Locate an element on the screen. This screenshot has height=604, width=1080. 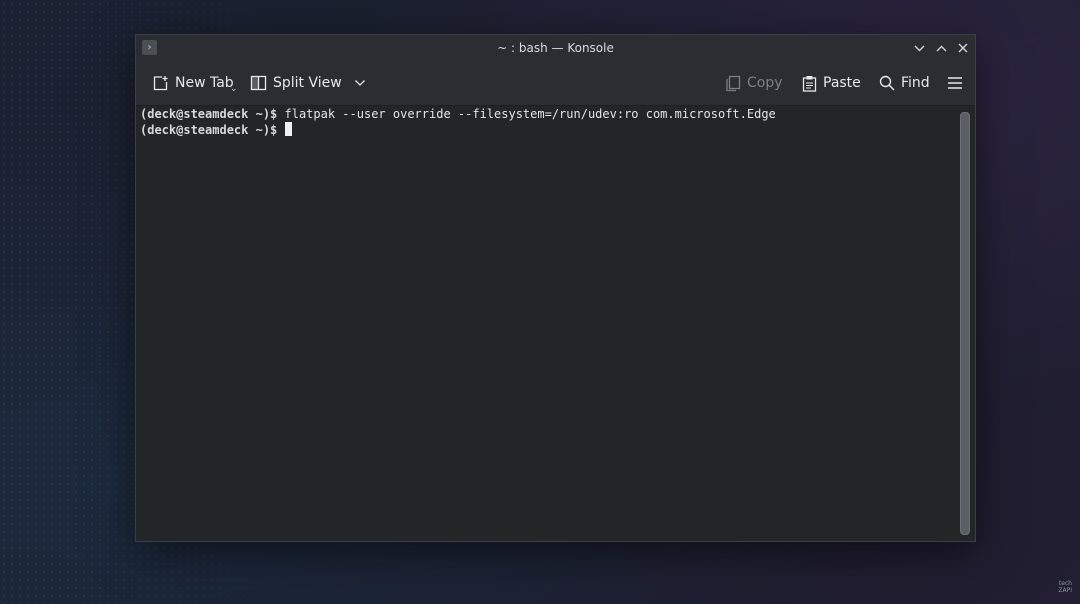
paste-button: Paste is located at coordinates (831, 83).